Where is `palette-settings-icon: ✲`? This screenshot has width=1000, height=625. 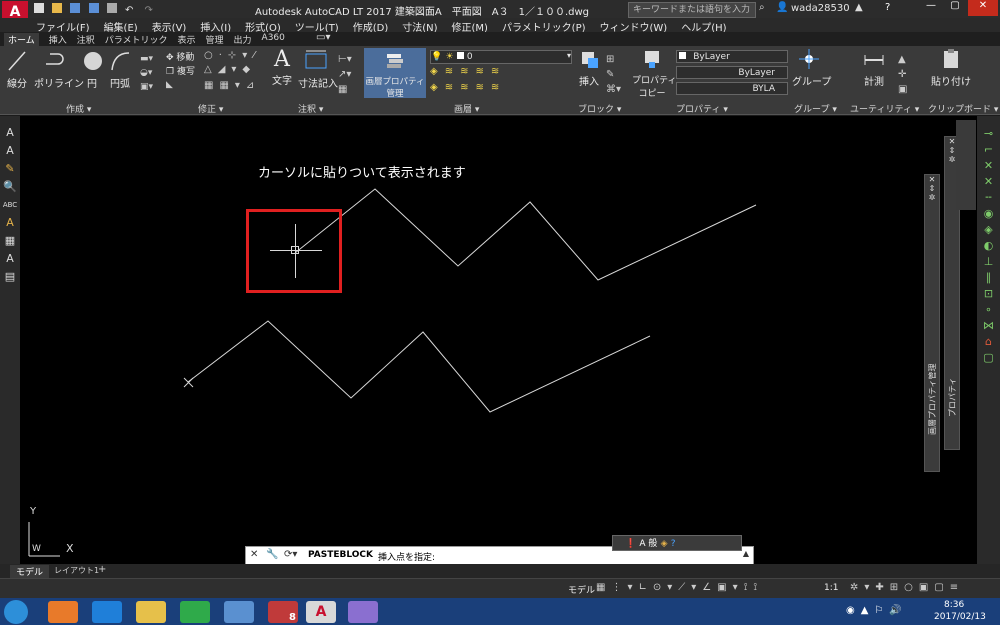
palette-settings-icon: ✲ is located at coordinates (932, 197).